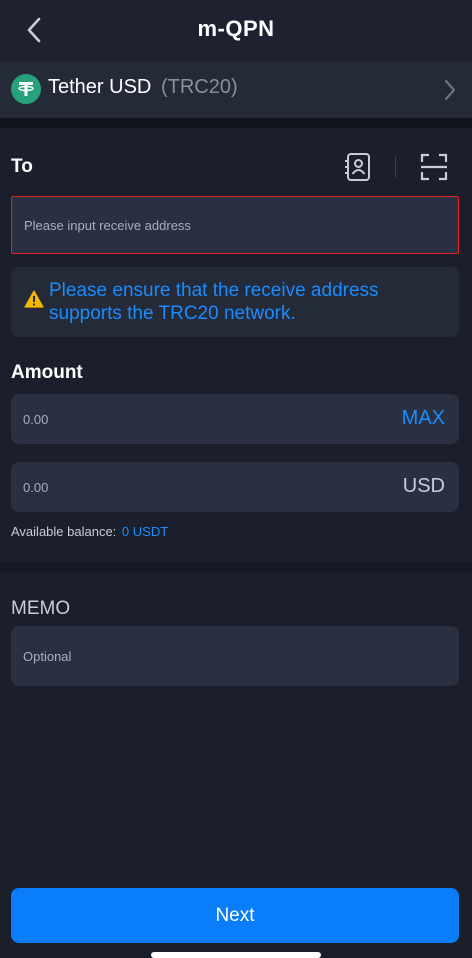  I want to click on balance-value: 0 USDT, so click(145, 531).